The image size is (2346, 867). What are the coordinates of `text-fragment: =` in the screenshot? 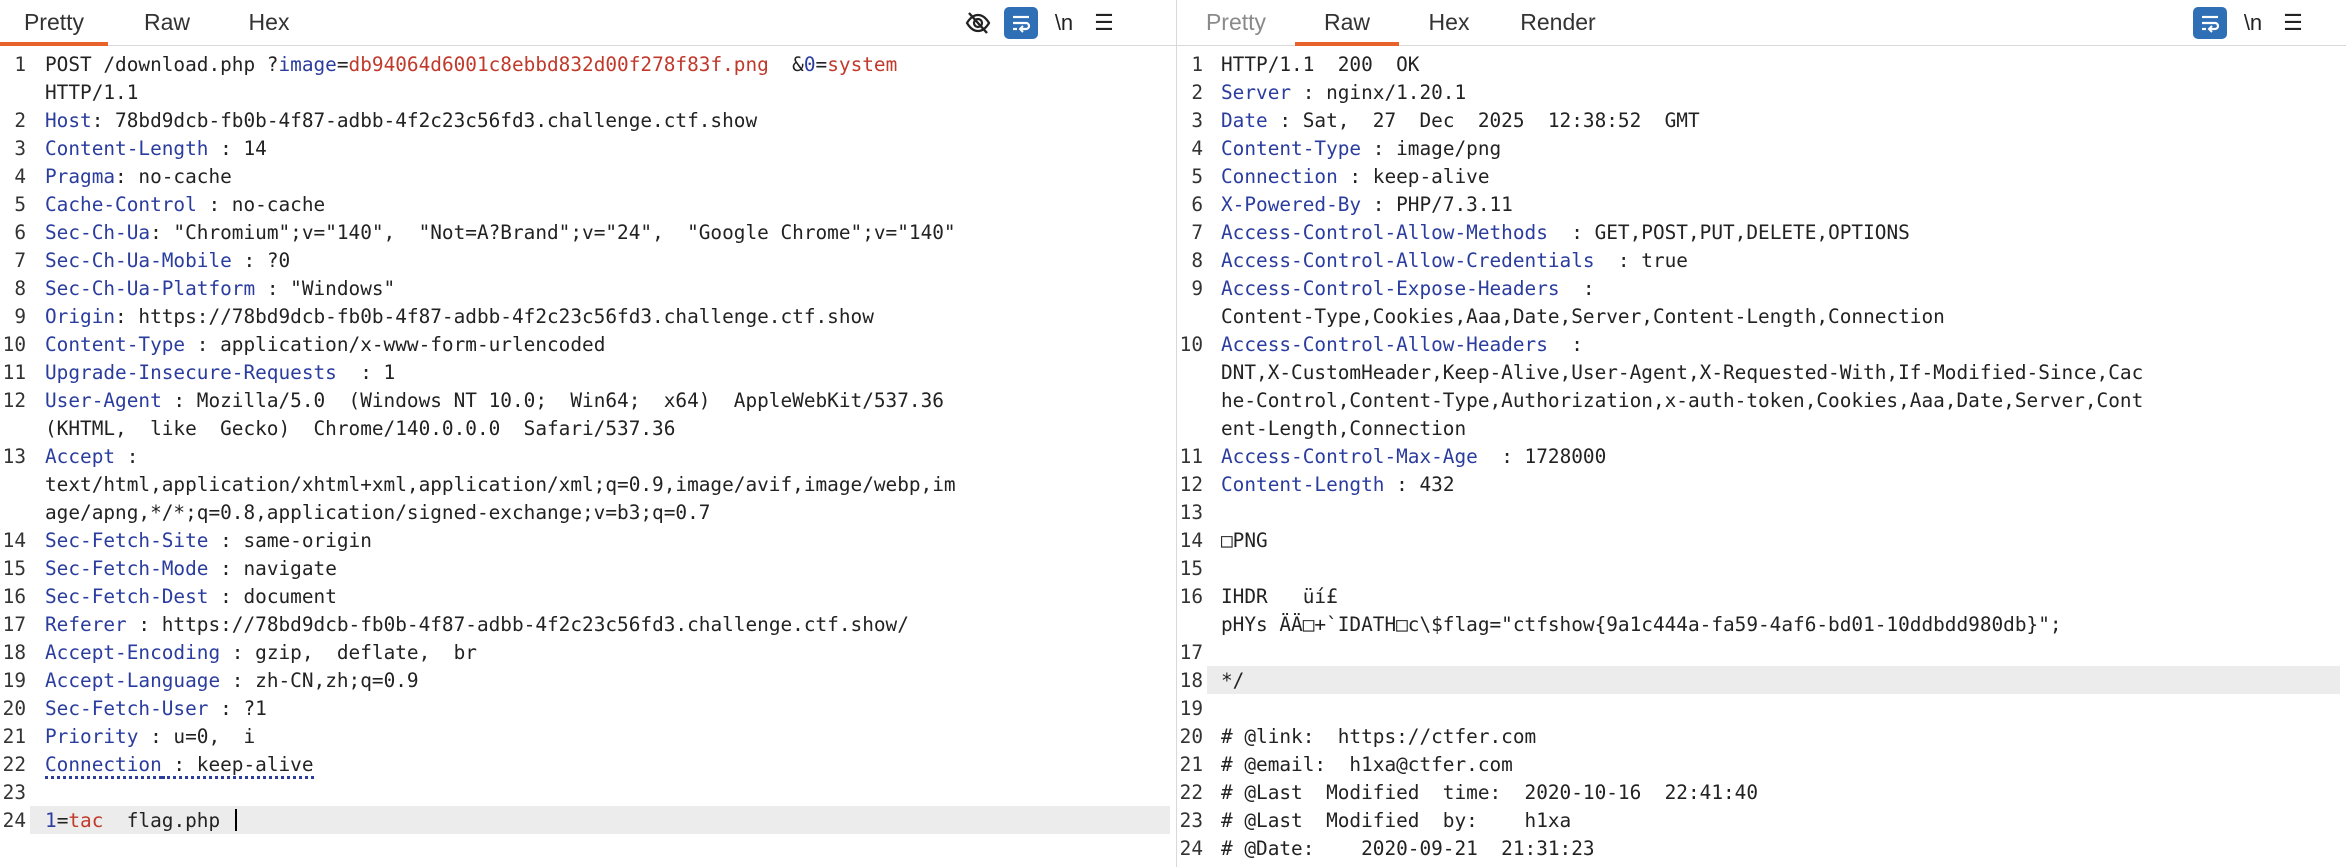 It's located at (821, 64).